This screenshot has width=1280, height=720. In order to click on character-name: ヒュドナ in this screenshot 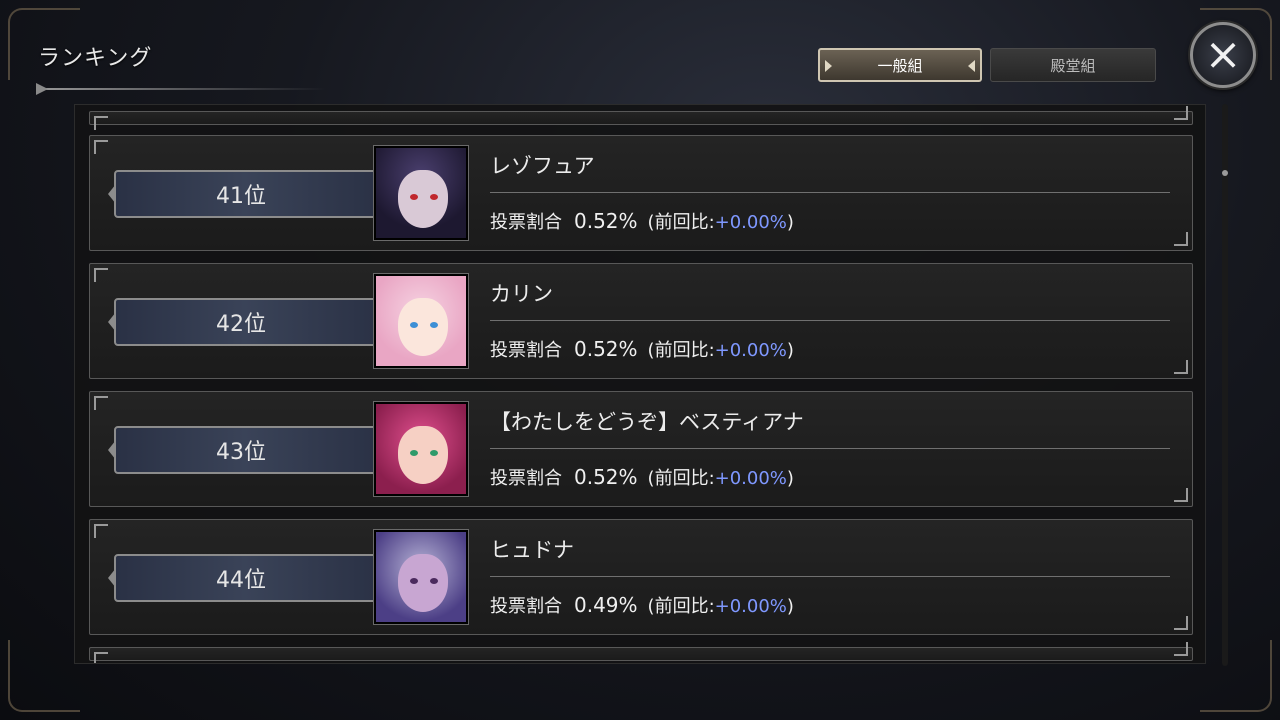, I will do `click(532, 550)`.